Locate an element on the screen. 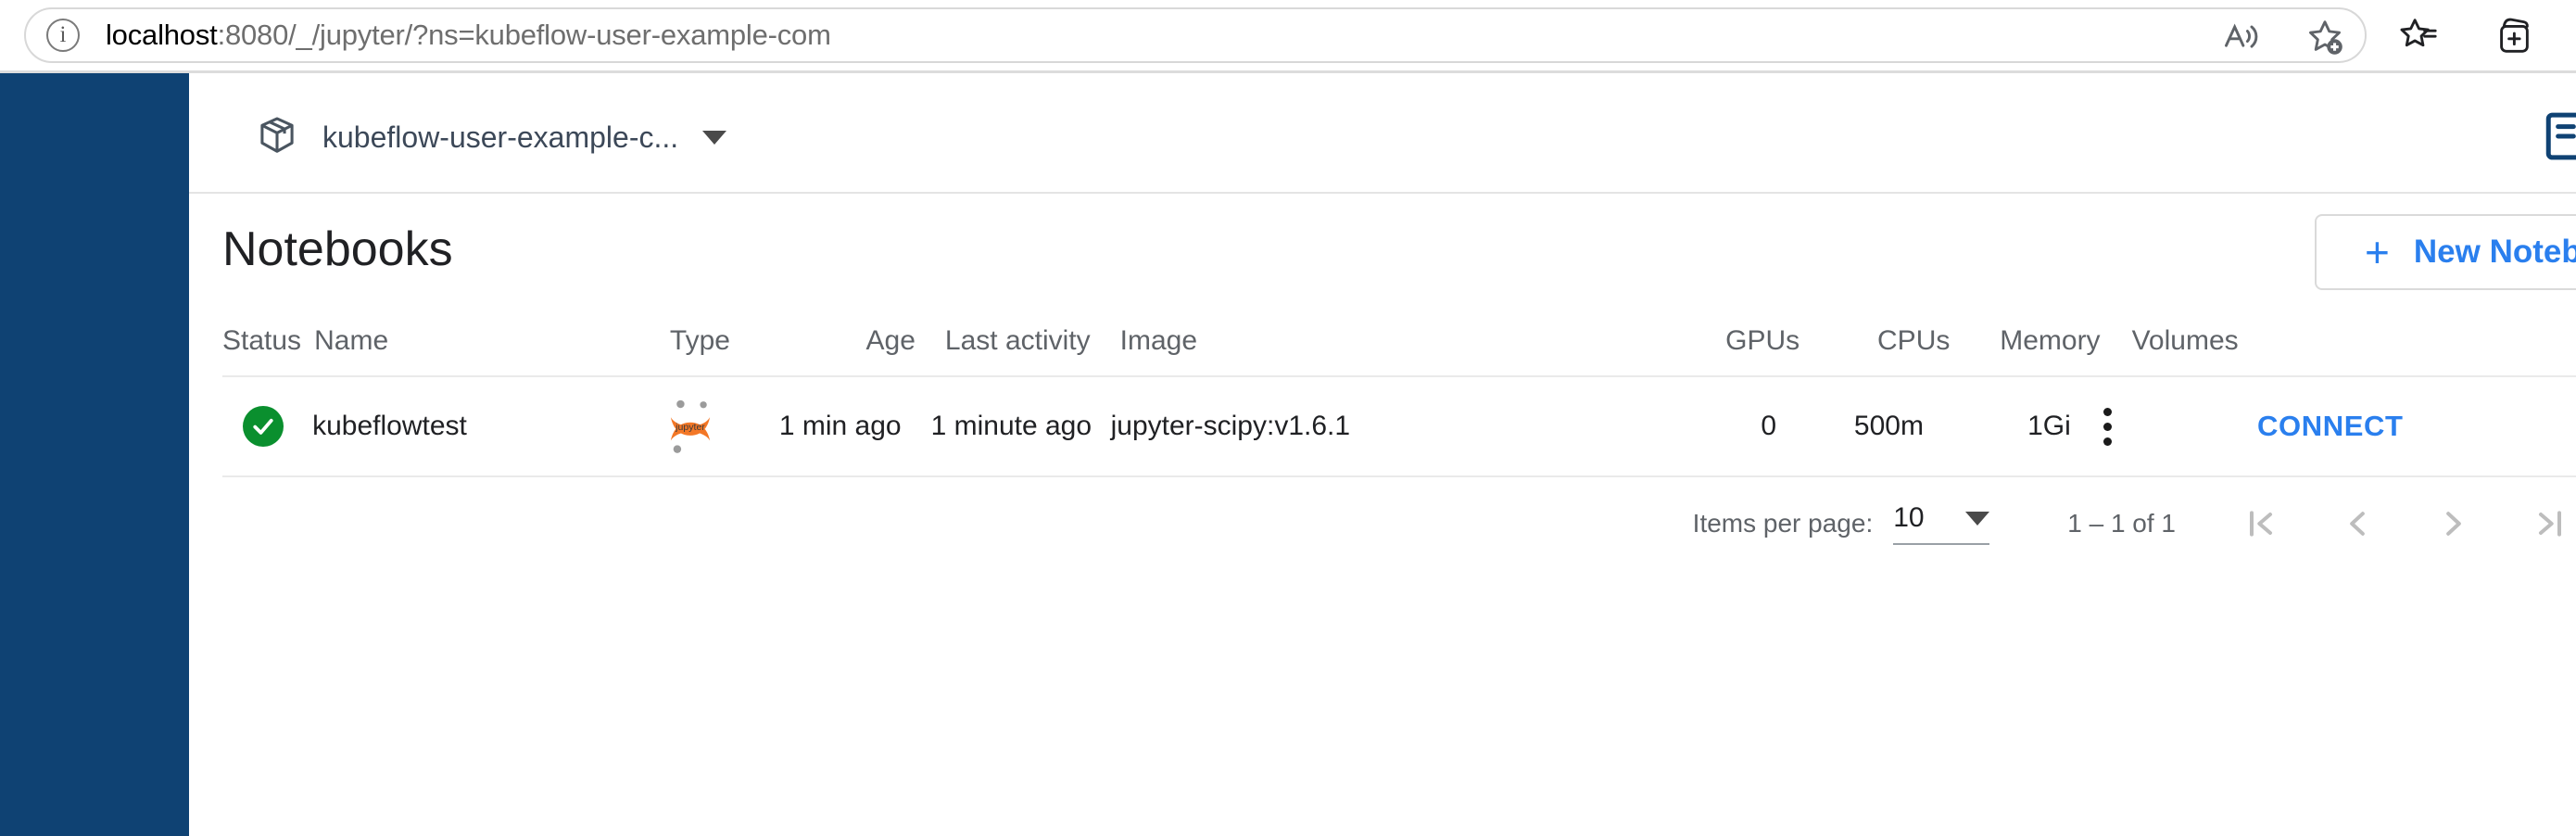 The width and height of the screenshot is (2576, 836). check-circle-icon is located at coordinates (263, 427).